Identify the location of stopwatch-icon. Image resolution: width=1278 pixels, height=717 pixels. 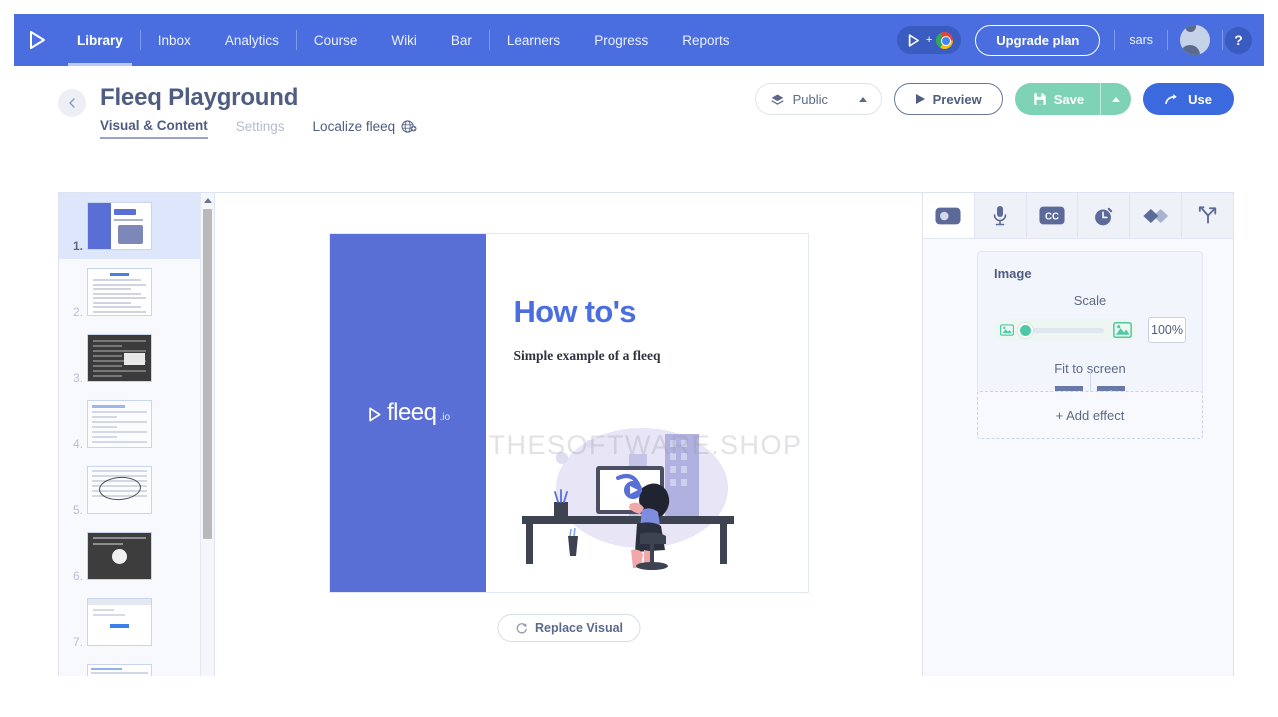
(1104, 216).